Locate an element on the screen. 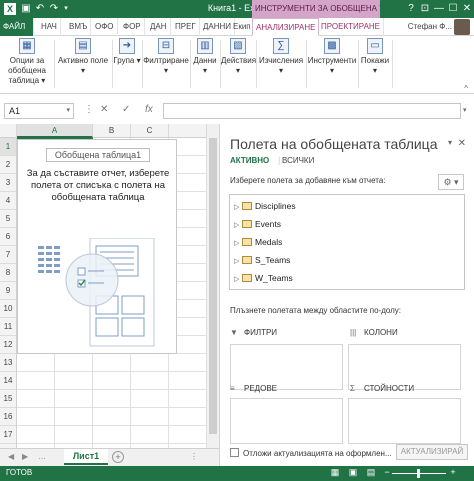 This screenshot has height=481, width=474. zoom-slider-thumb is located at coordinates (418, 473).